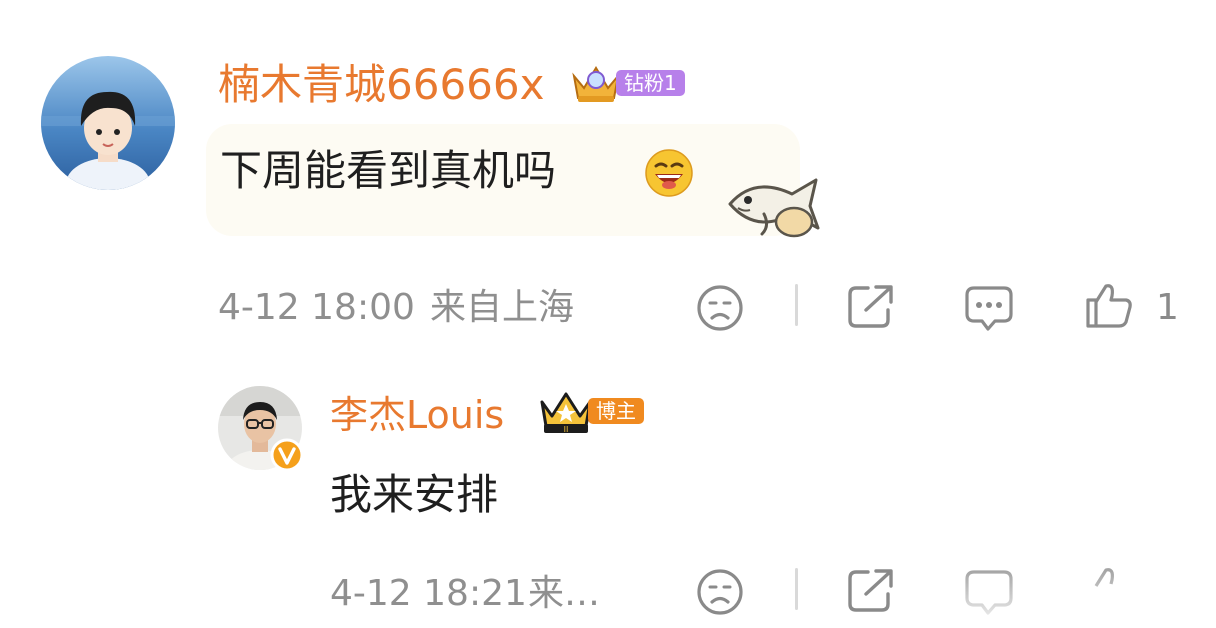  I want to click on verified-badge-icon, so click(287, 457).